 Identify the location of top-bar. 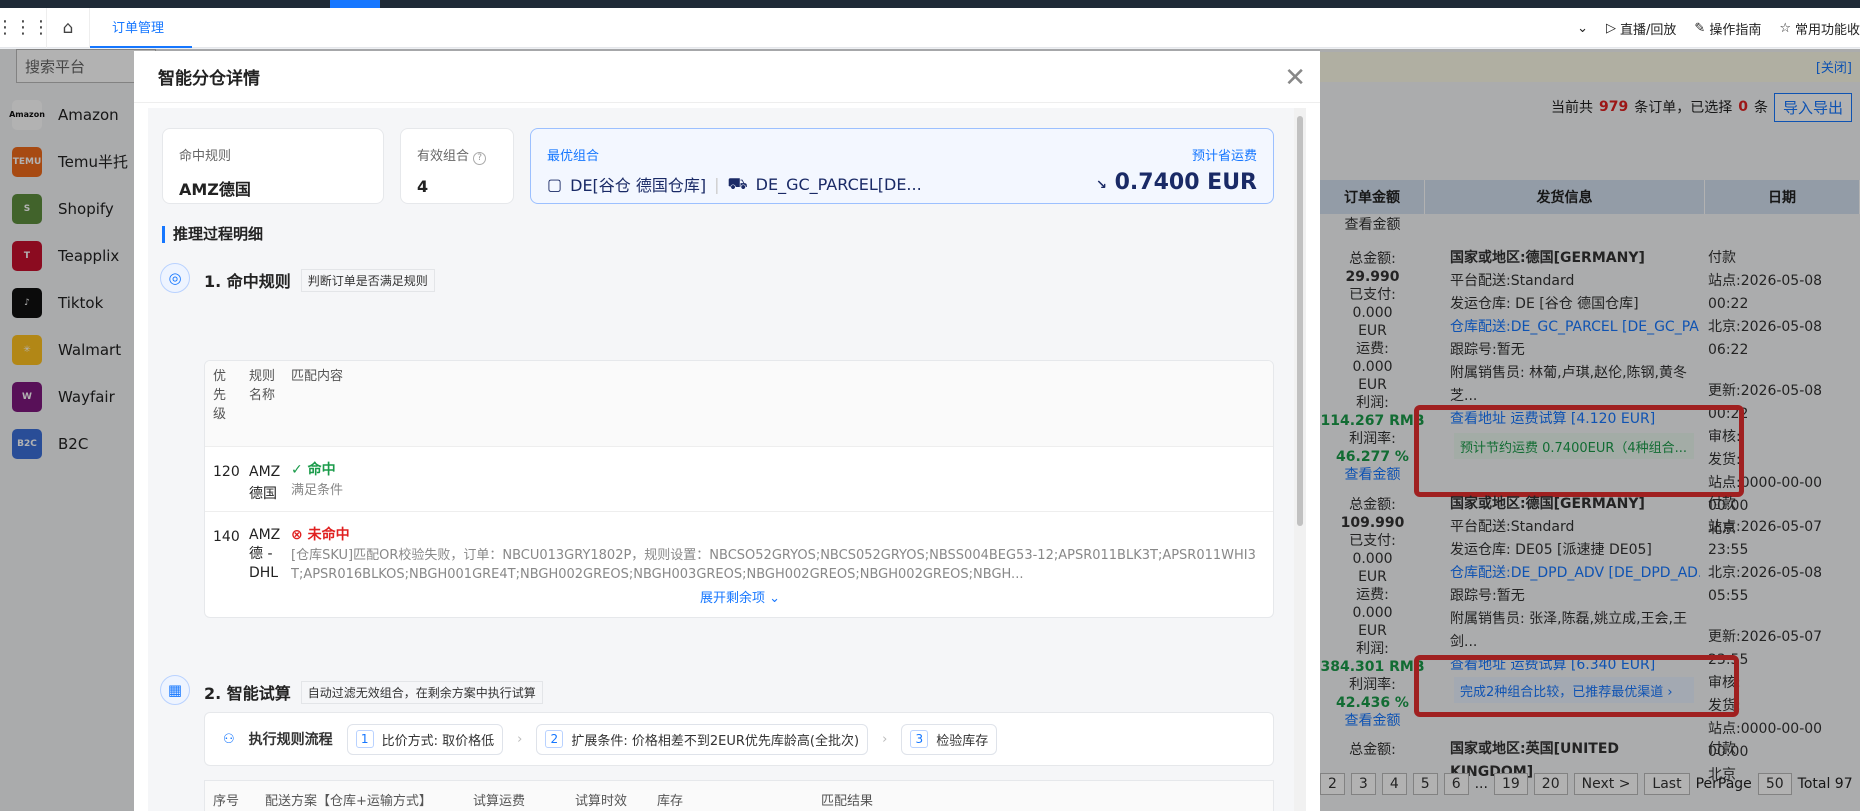
(930, 4).